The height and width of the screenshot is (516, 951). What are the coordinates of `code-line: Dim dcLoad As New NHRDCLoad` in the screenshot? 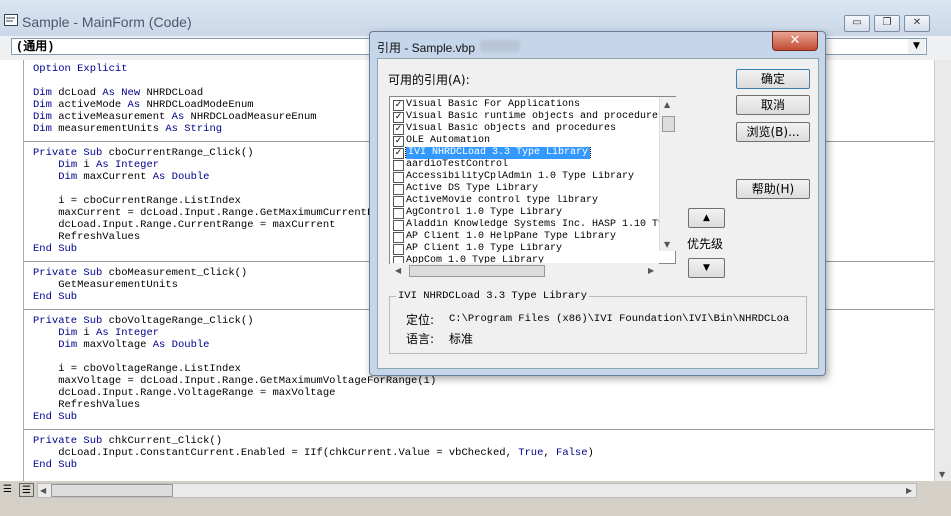 It's located at (118, 93).